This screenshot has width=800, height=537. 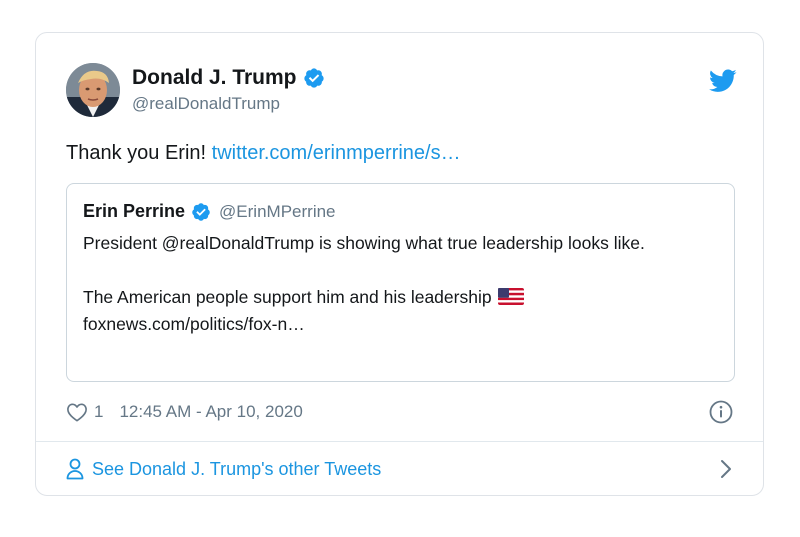 What do you see at coordinates (510, 296) in the screenshot?
I see `us-flag-icon` at bounding box center [510, 296].